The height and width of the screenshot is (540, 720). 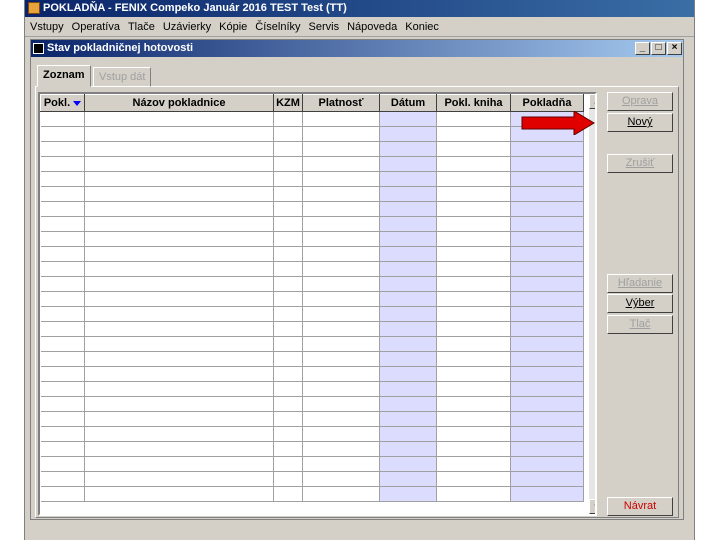 I want to click on scroll-down-icon: ▼, so click(x=592, y=506).